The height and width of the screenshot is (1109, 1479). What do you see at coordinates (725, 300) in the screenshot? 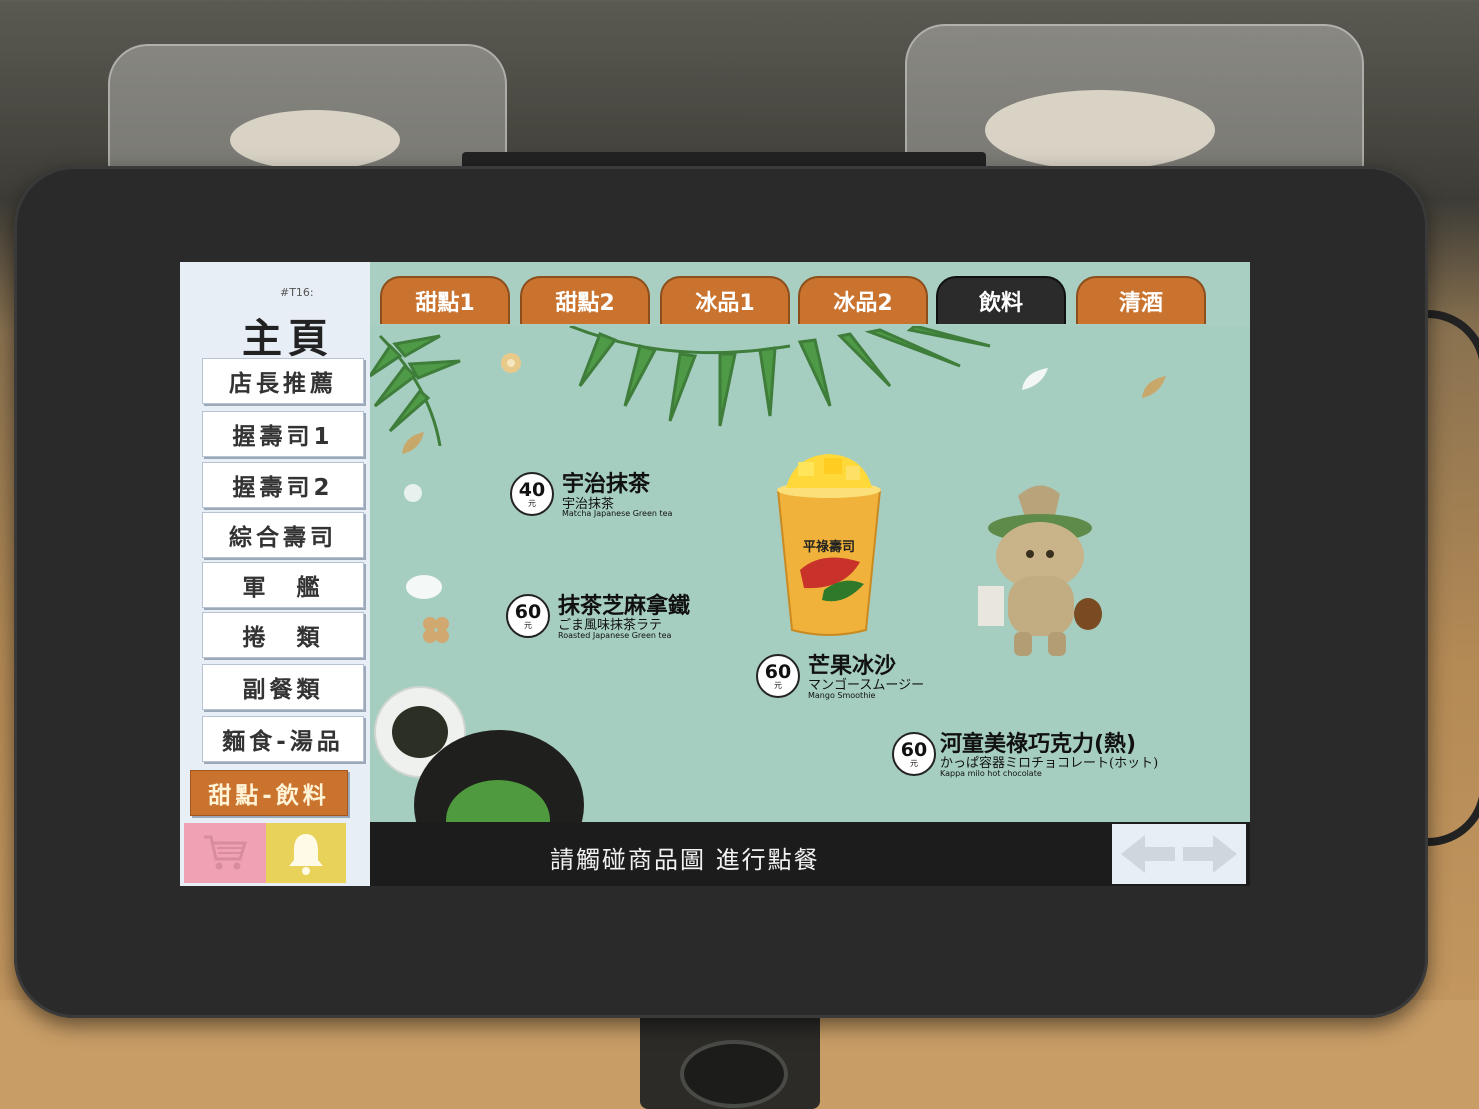
I see `tab-ice-1: 冰品1` at bounding box center [725, 300].